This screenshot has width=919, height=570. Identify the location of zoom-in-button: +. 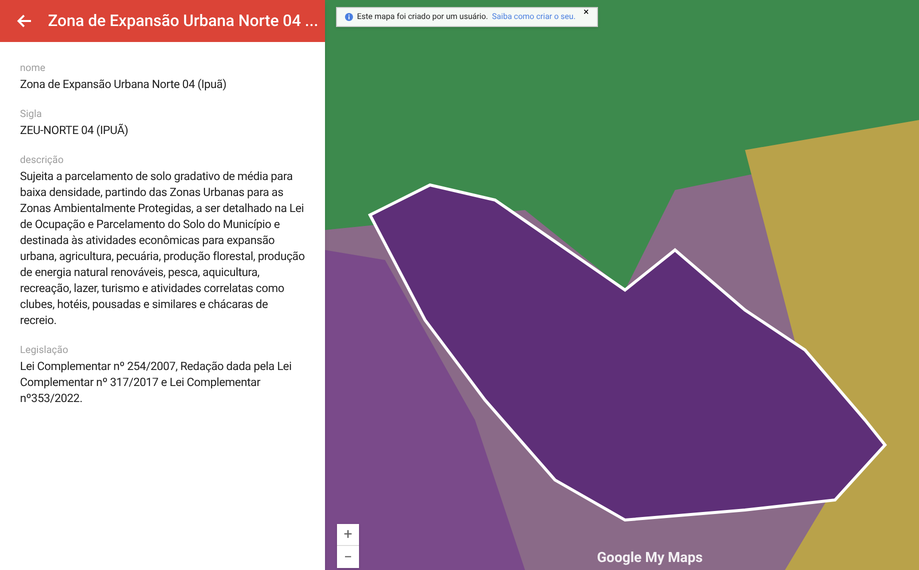
(348, 535).